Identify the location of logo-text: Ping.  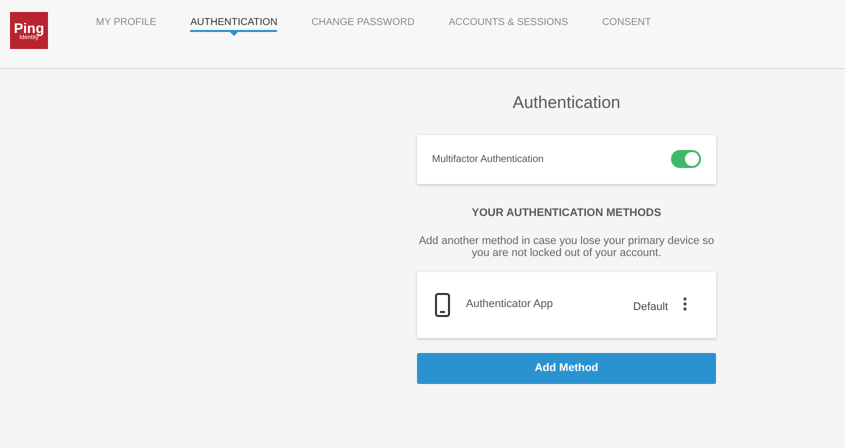
(29, 27).